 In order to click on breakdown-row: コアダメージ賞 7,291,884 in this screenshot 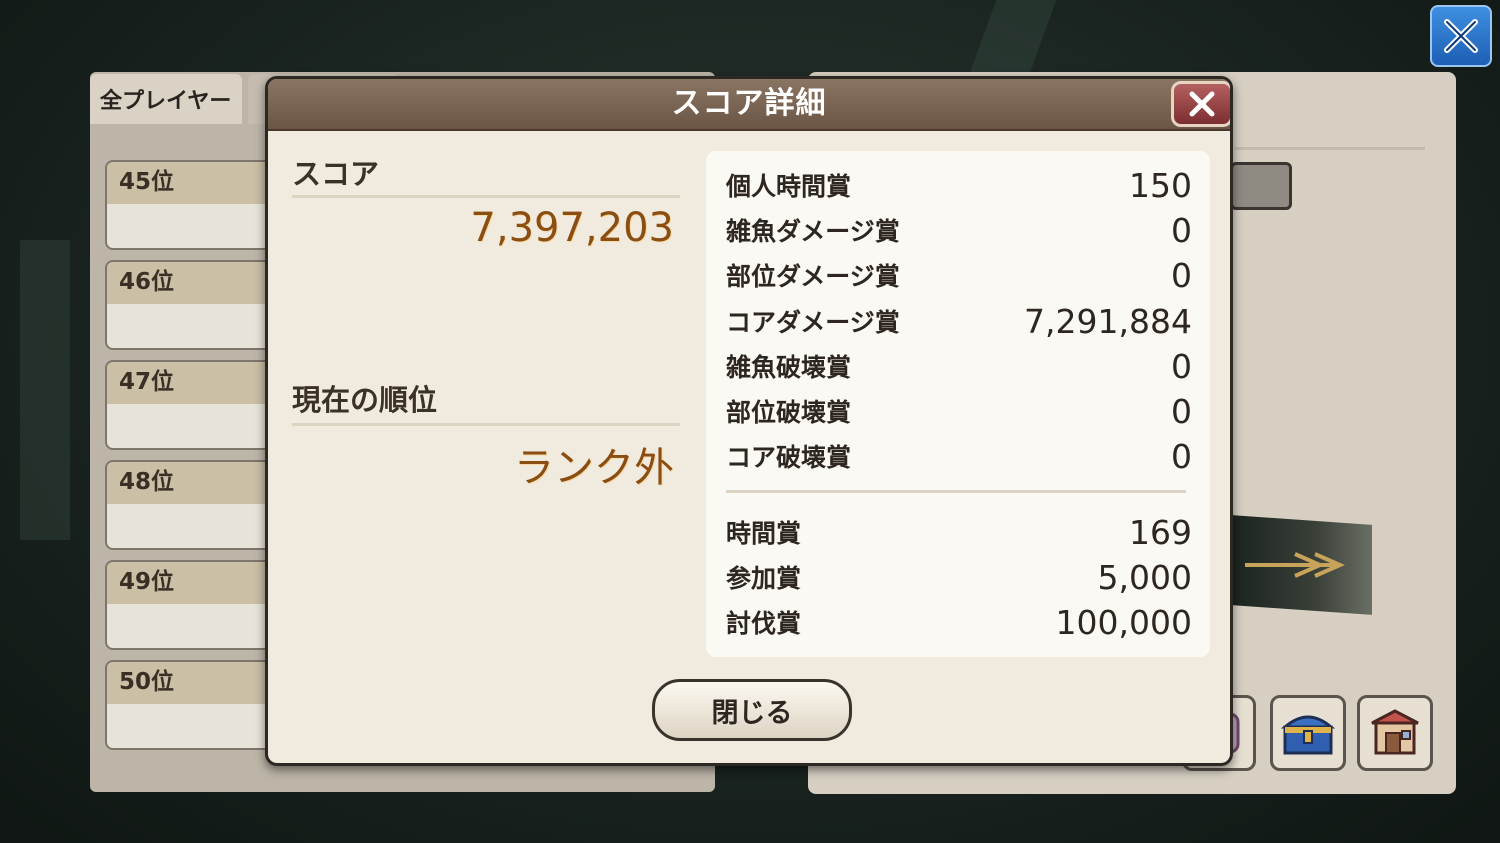, I will do `click(959, 321)`.